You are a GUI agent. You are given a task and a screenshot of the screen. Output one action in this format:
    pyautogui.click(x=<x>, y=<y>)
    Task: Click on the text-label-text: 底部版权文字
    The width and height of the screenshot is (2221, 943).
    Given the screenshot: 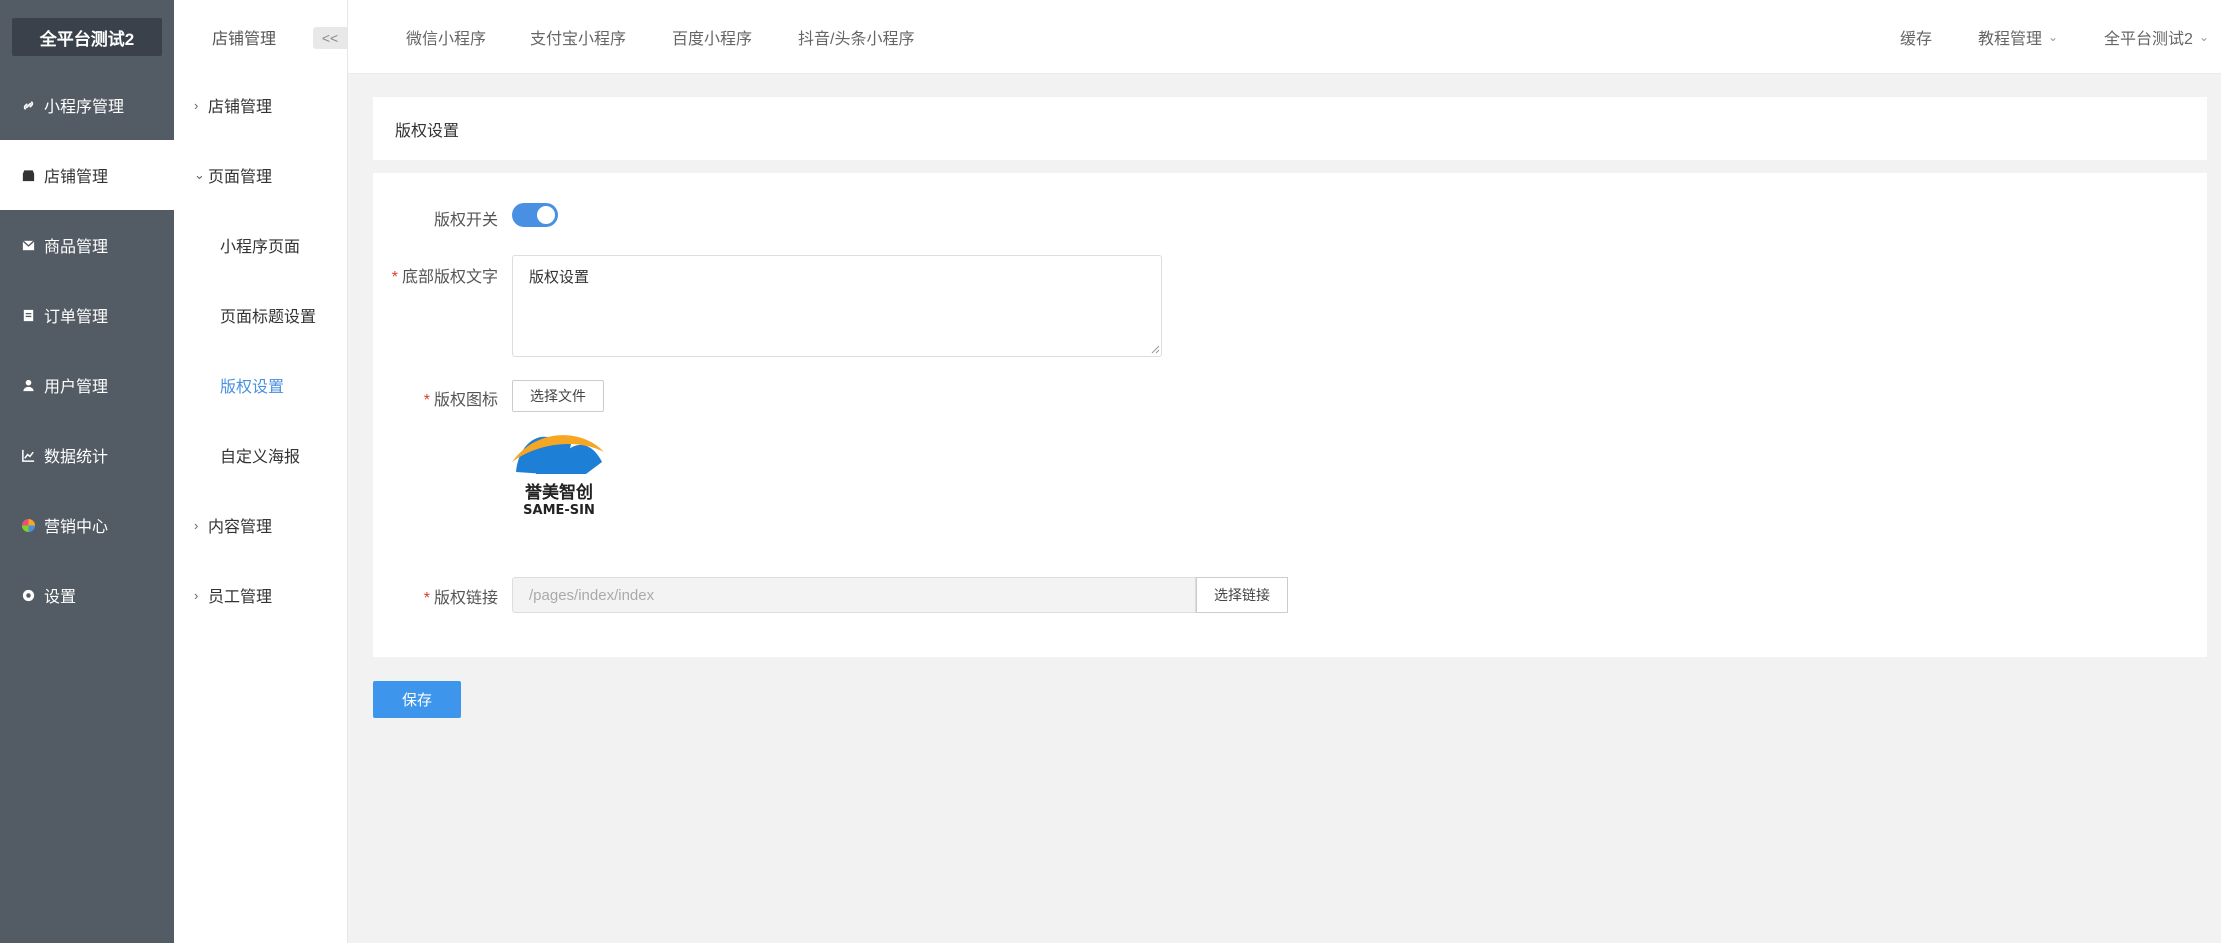 What is the action you would take?
    pyautogui.click(x=449, y=277)
    